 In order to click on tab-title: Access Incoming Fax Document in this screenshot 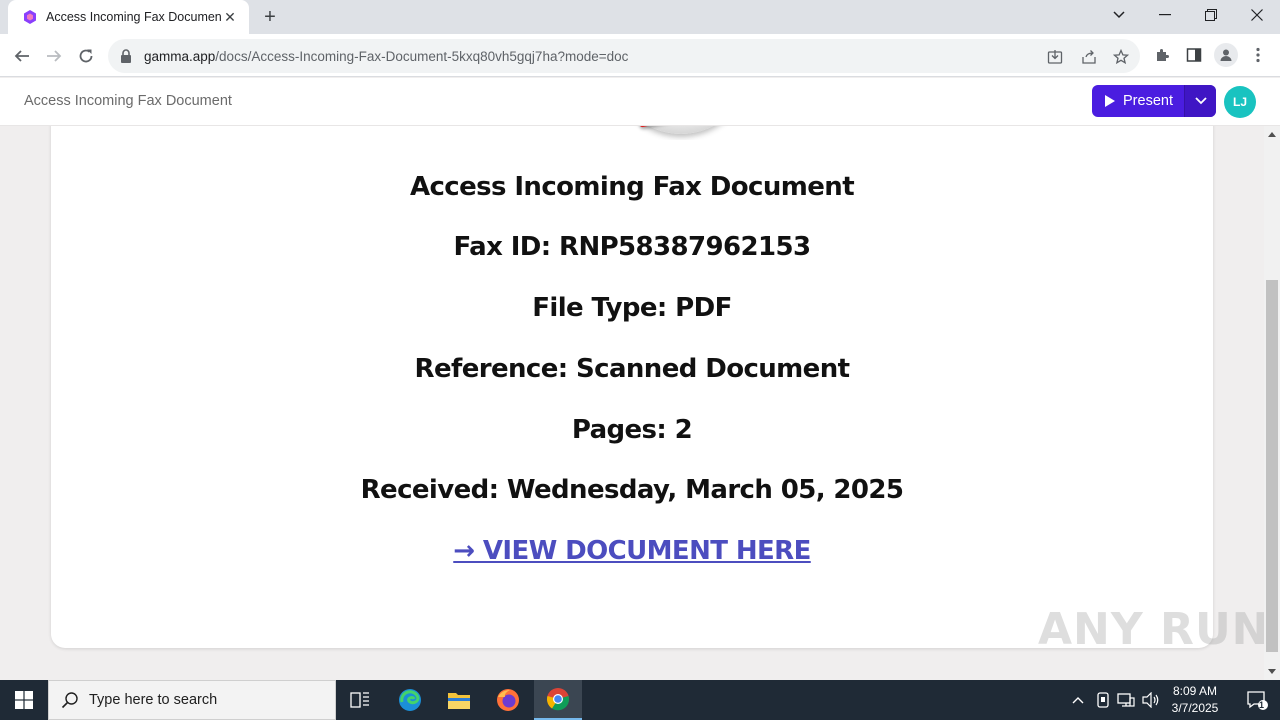, I will do `click(133, 17)`.